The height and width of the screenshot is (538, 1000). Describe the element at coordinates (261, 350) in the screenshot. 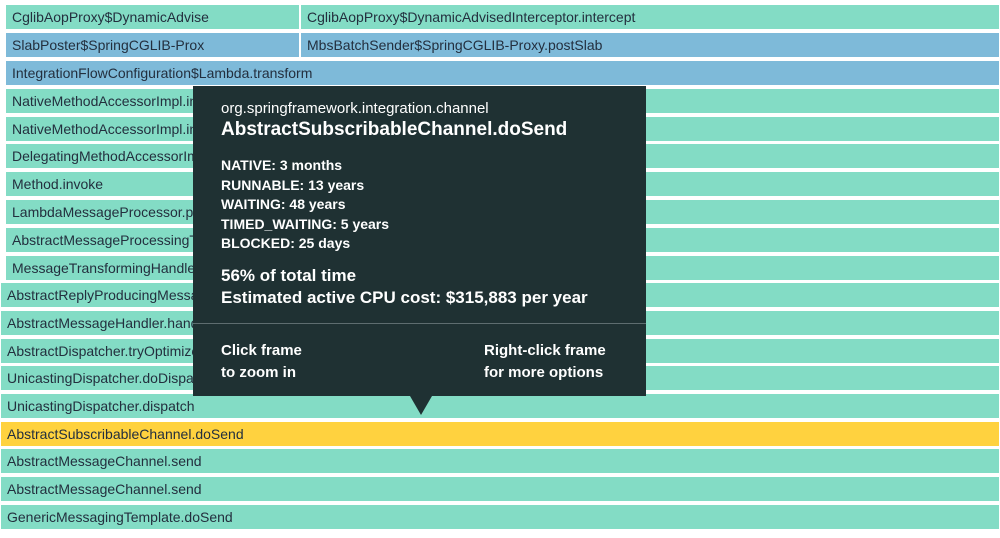

I see `hint-zoom-line1: Click frame` at that location.